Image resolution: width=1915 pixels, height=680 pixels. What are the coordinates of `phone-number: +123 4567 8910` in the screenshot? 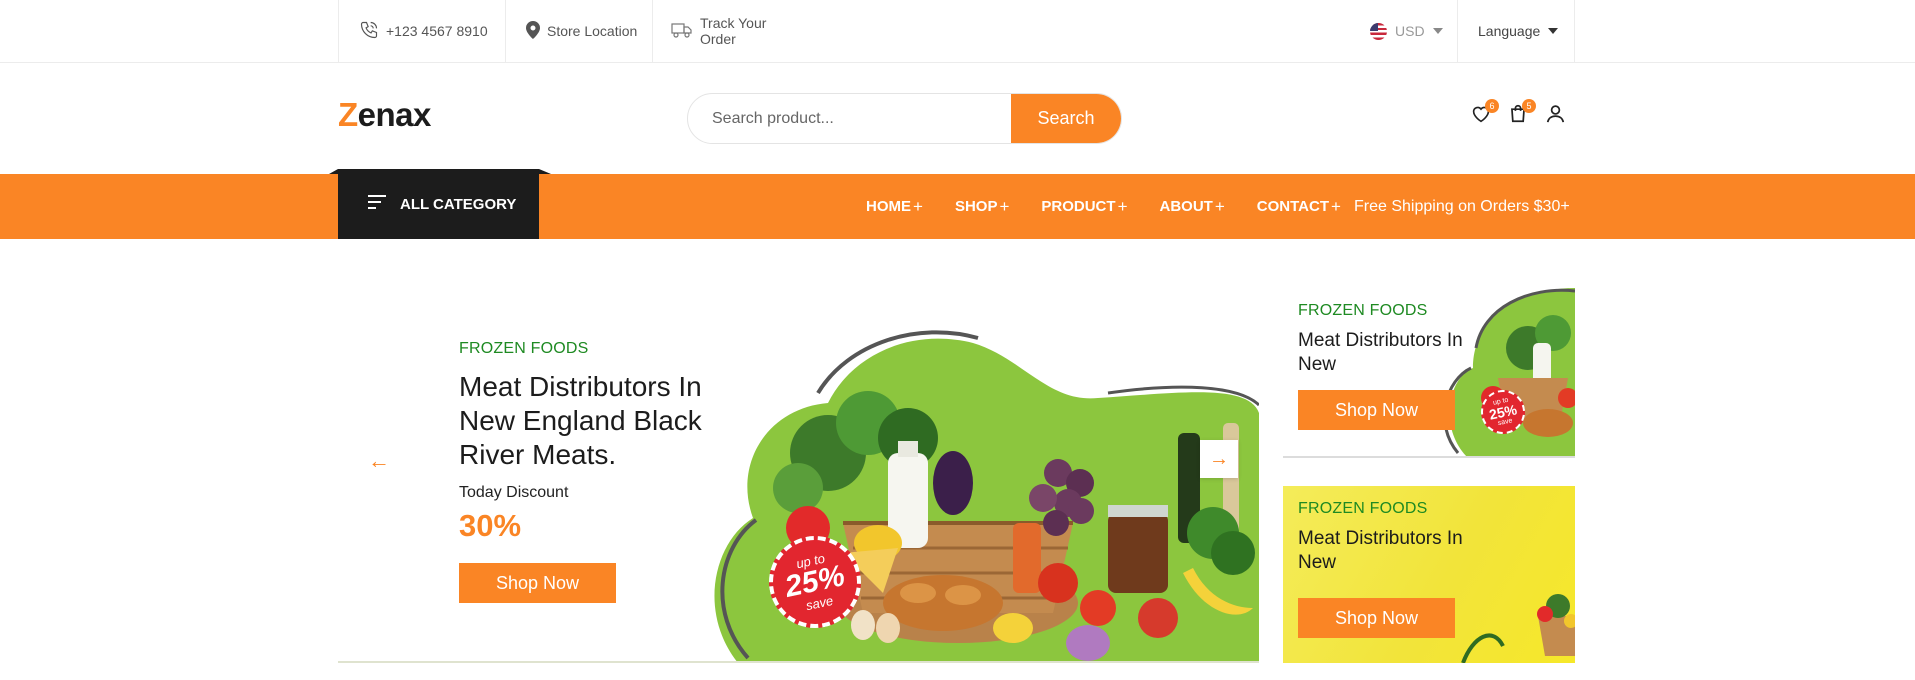 It's located at (437, 31).